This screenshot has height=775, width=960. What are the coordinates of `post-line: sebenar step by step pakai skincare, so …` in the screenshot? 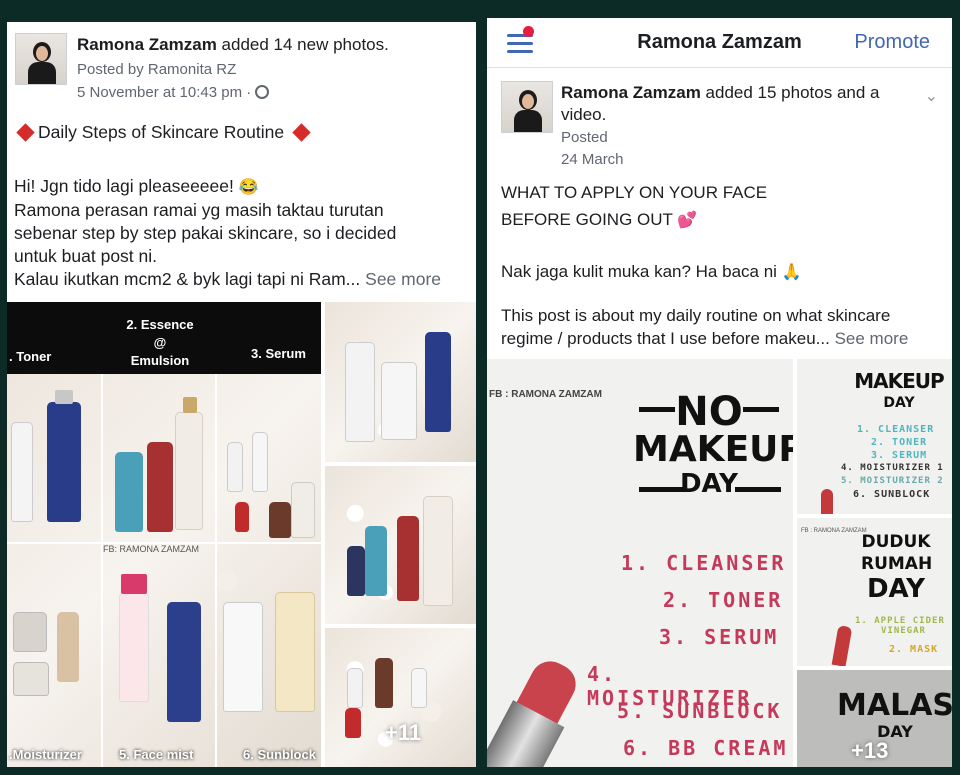 It's located at (205, 232).